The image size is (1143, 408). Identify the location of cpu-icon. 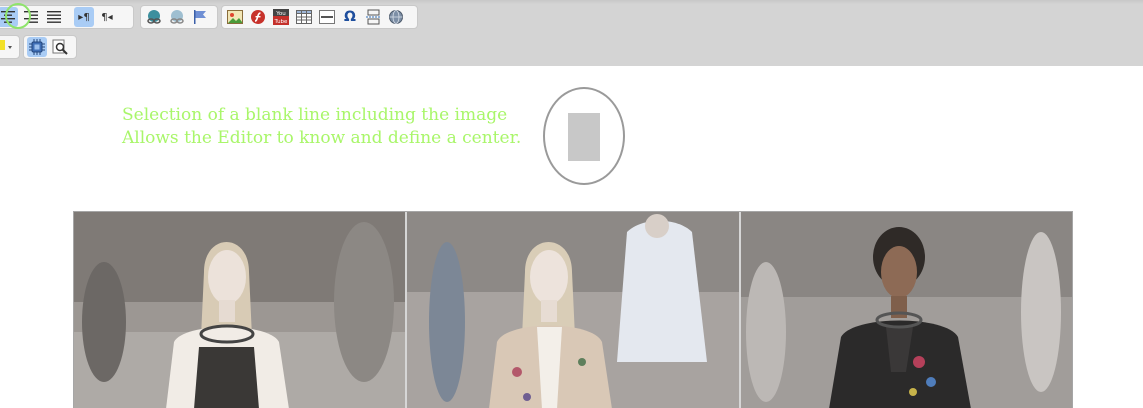
(37, 47).